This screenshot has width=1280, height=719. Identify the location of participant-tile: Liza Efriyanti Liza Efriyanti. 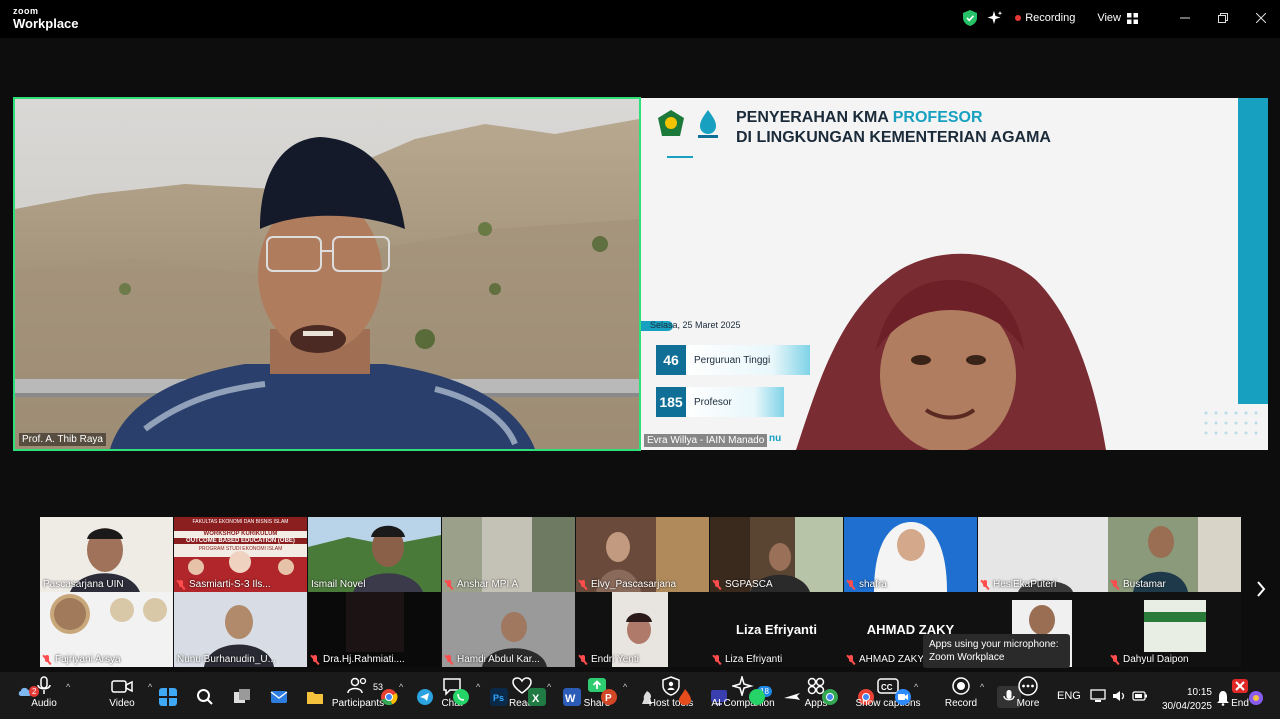
(776, 629).